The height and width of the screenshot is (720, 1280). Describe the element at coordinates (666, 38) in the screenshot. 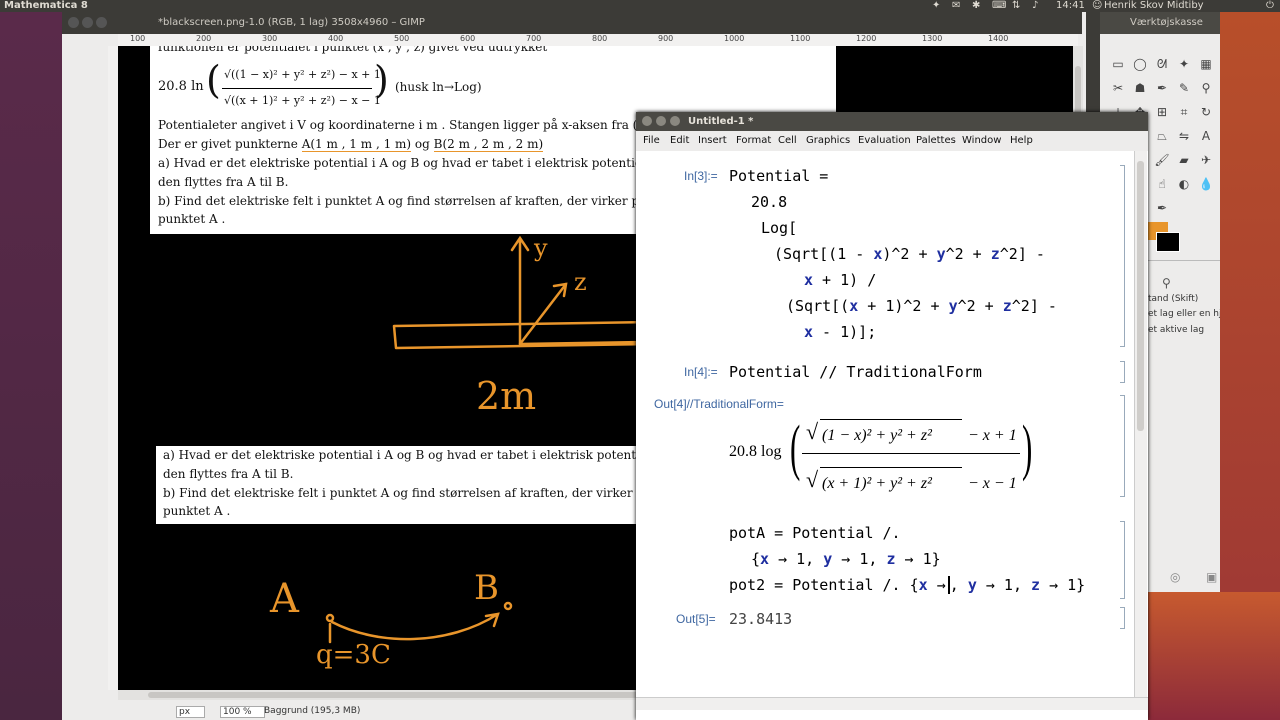

I see `ruler-tick: 900` at that location.